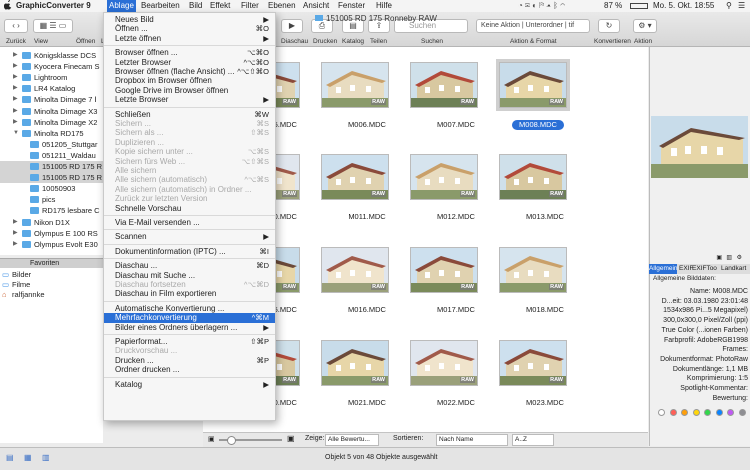 This screenshot has height=470, width=750. Describe the element at coordinates (609, 26) in the screenshot. I see `convert-button: ↻` at that location.